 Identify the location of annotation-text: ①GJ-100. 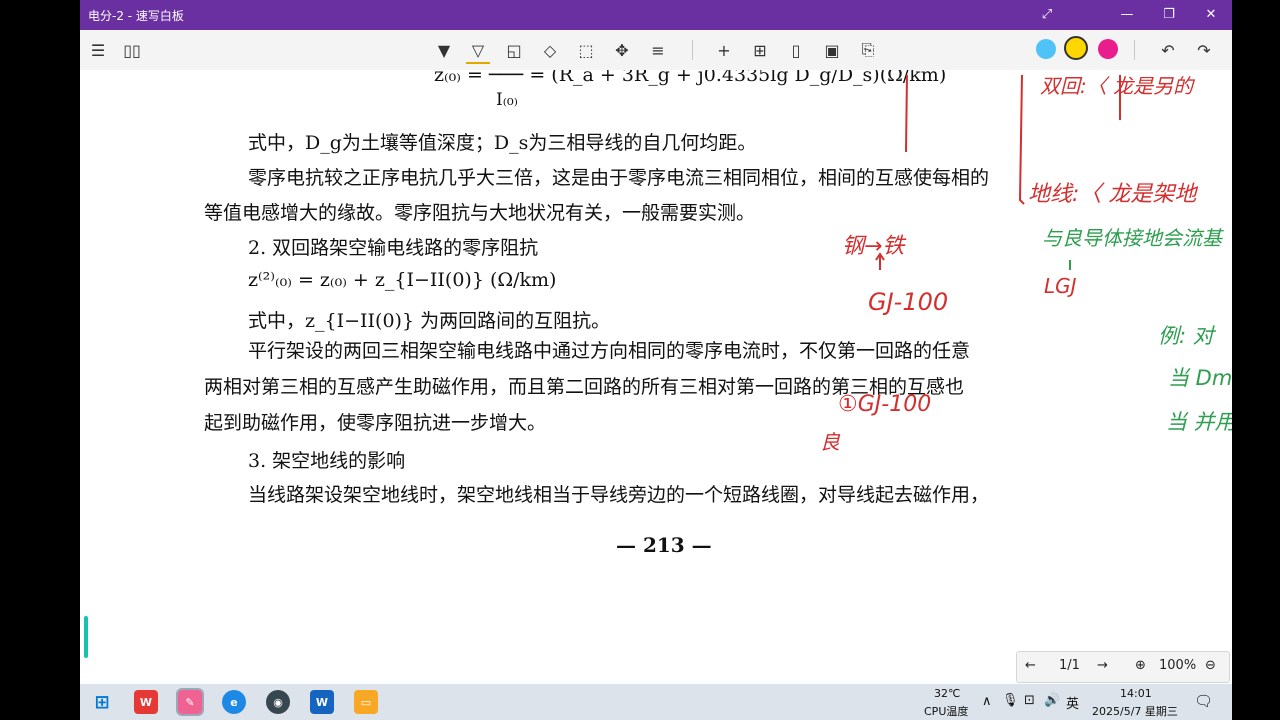
(885, 404).